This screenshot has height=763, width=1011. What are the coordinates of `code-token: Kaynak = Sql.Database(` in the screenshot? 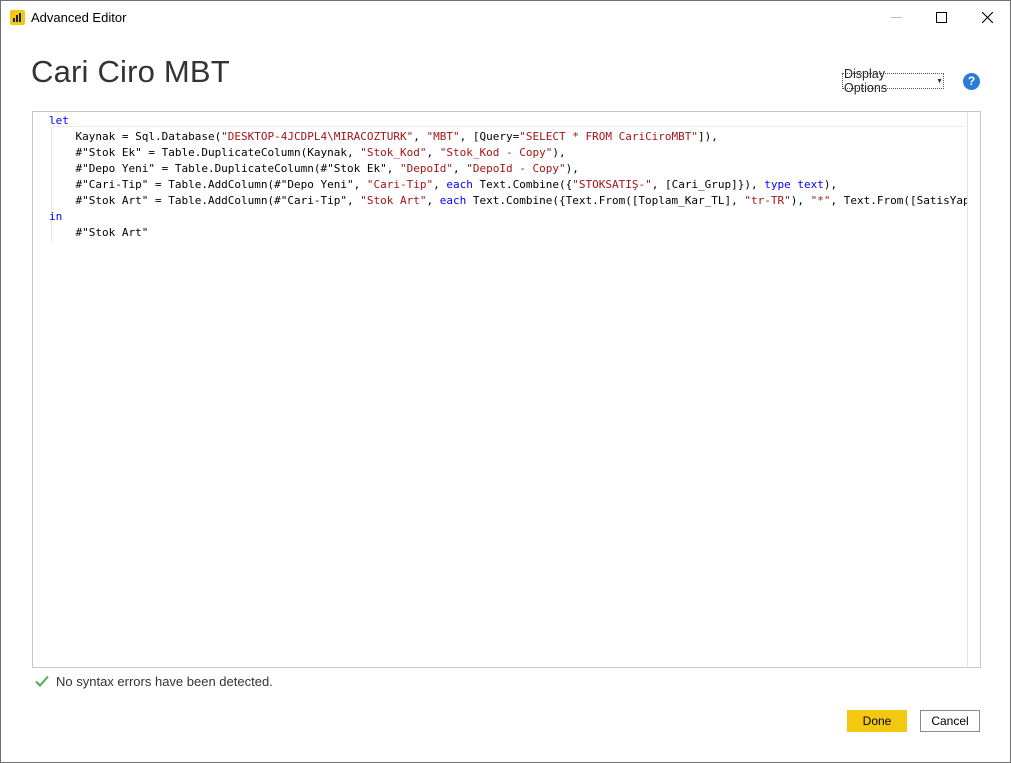 It's located at (135, 136).